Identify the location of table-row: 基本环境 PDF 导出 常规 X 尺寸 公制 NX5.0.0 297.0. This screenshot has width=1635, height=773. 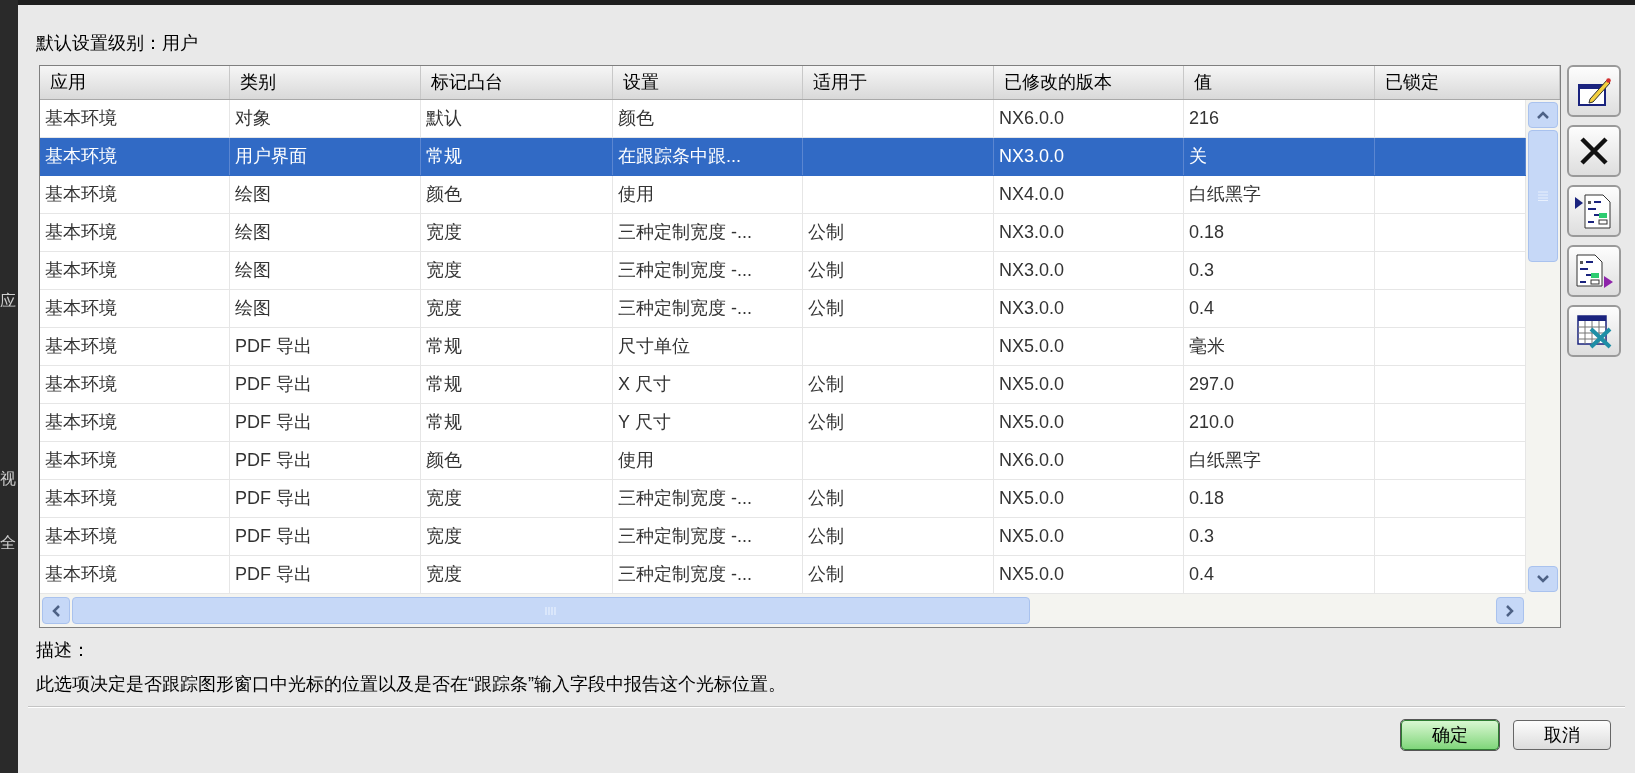
(783, 385).